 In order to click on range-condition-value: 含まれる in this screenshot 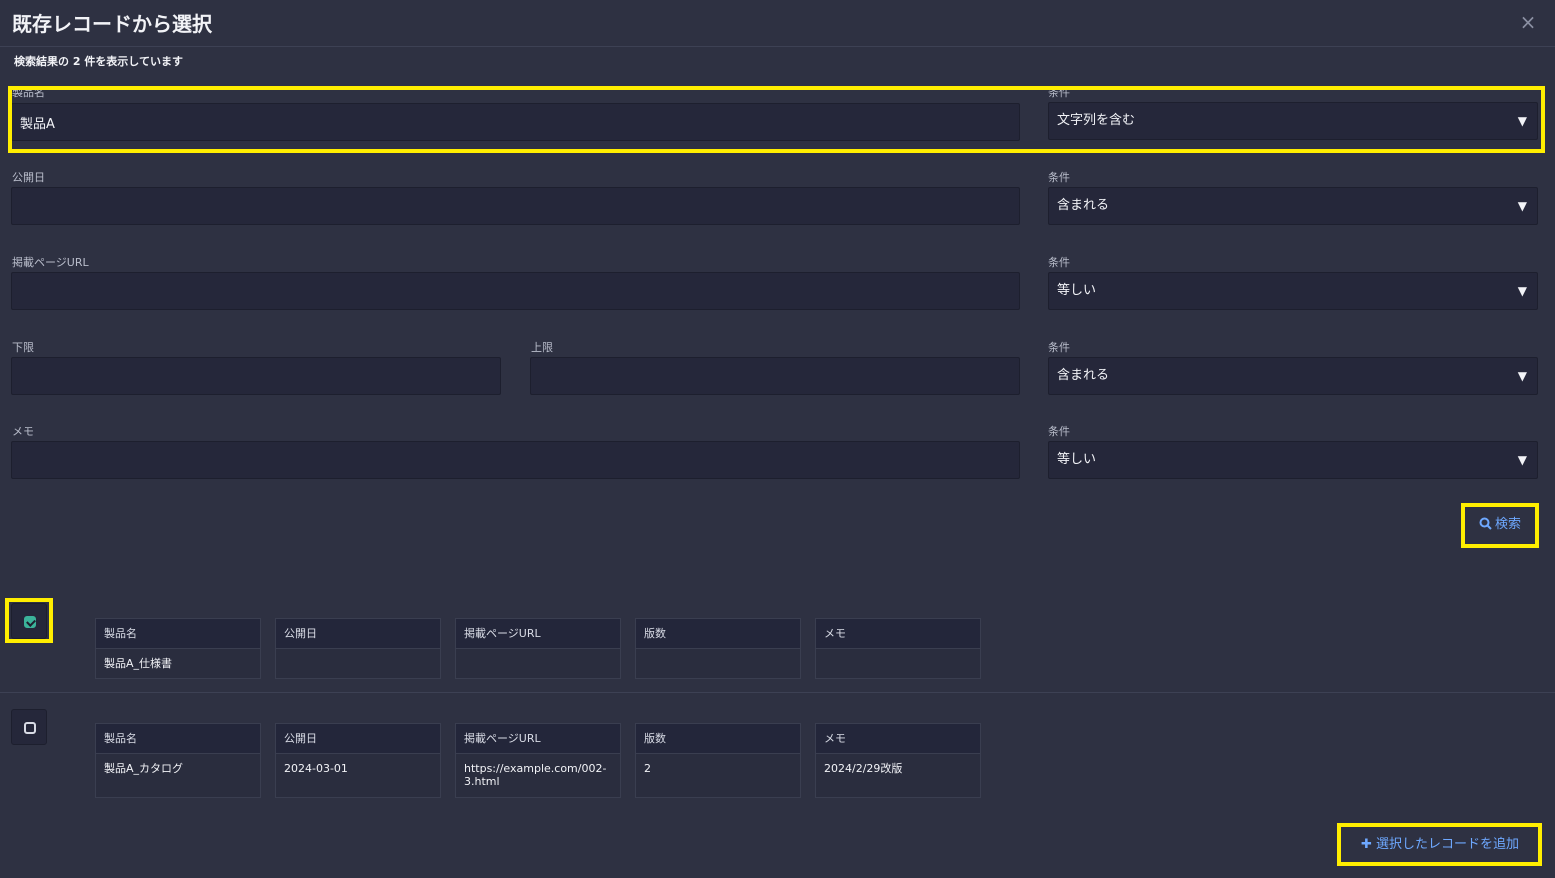, I will do `click(1083, 375)`.